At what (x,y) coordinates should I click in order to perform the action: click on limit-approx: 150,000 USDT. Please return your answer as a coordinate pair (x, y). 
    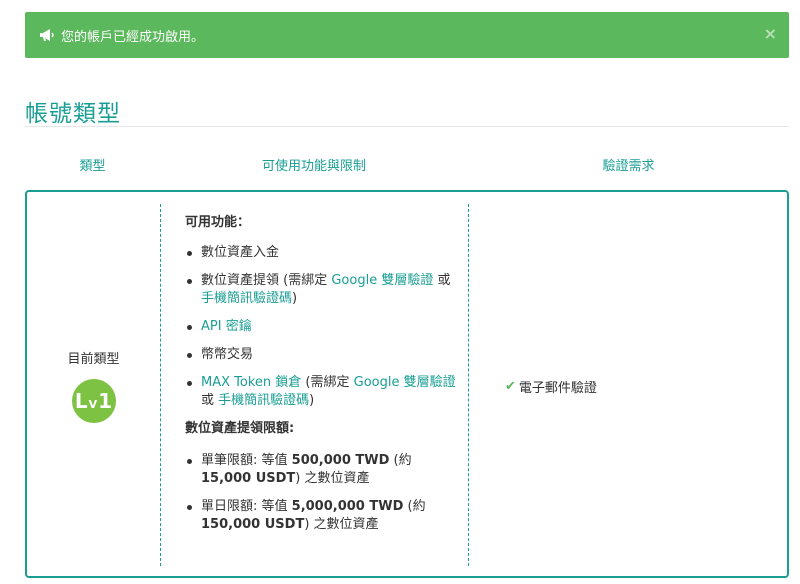
    Looking at the image, I should click on (253, 524).